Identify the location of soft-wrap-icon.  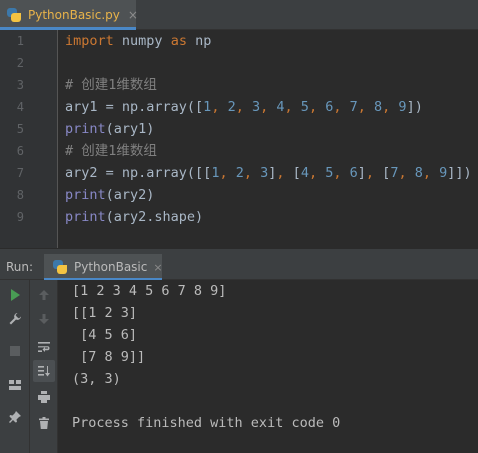
(44, 347).